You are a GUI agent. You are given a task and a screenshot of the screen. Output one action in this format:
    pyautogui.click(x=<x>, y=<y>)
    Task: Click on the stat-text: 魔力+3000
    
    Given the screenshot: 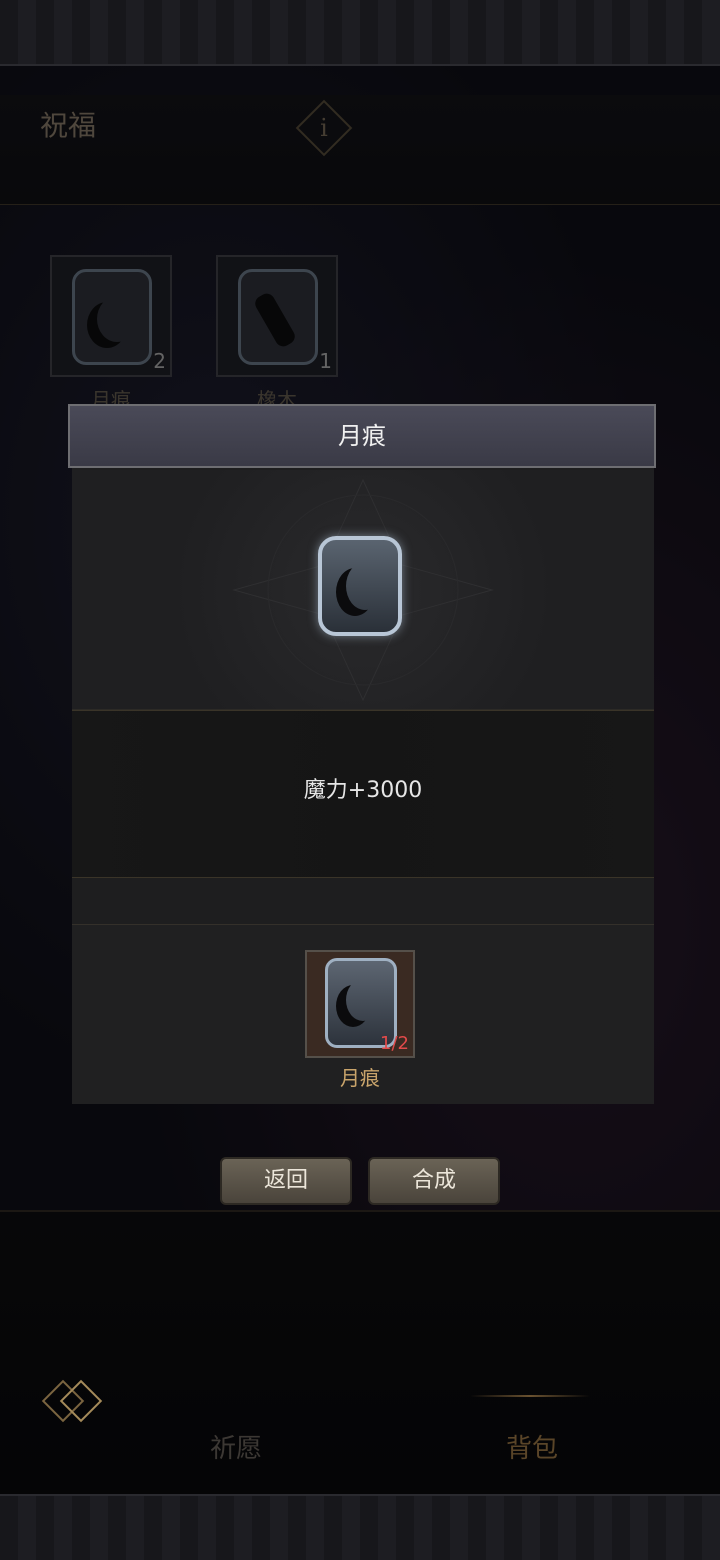 What is the action you would take?
    pyautogui.click(x=363, y=790)
    